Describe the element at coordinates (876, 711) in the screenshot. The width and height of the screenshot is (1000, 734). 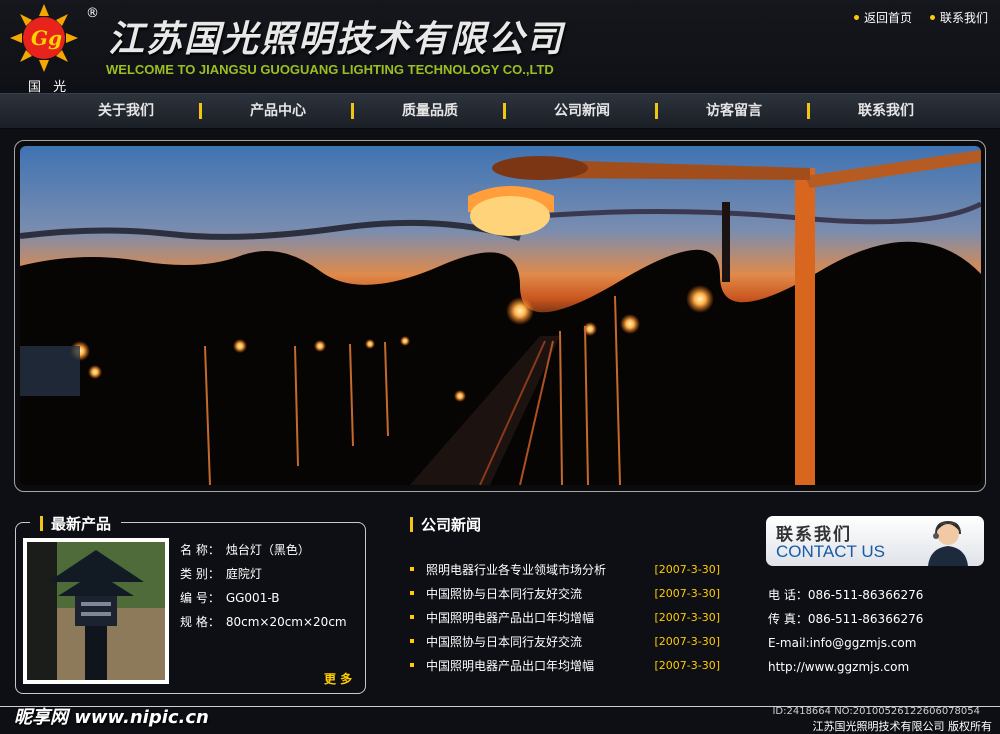
I see `image-id-text: ID:2418664 NO:20100526122606078054` at that location.